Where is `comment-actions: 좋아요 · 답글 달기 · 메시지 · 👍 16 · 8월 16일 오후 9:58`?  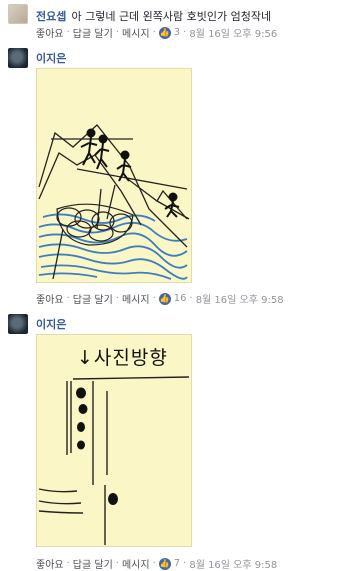 comment-actions: 좋아요 · 답글 달기 · 메시지 · 👍 16 · 8월 16일 오후 9:58 is located at coordinates (160, 298).